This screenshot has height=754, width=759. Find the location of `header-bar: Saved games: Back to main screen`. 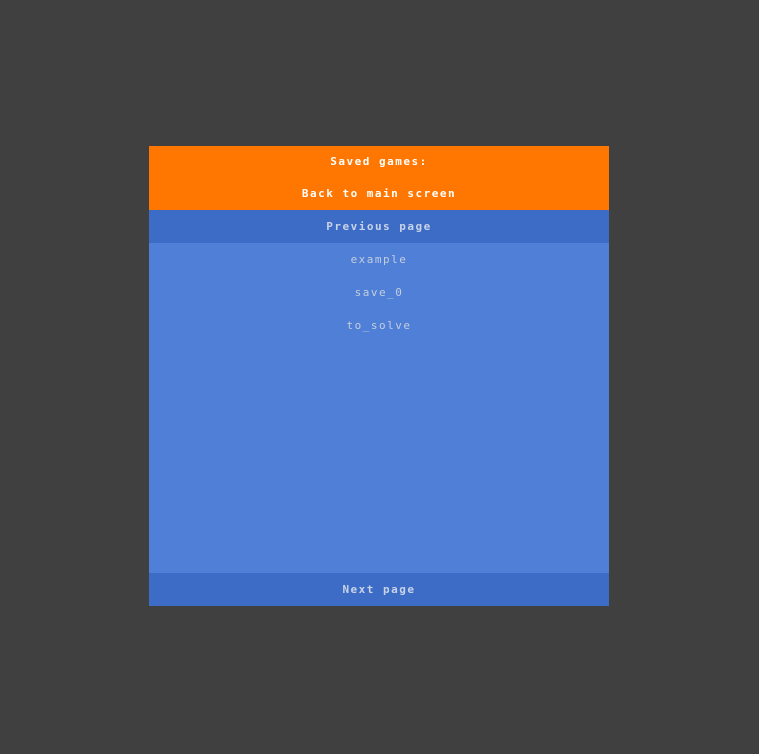

header-bar: Saved games: Back to main screen is located at coordinates (379, 178).